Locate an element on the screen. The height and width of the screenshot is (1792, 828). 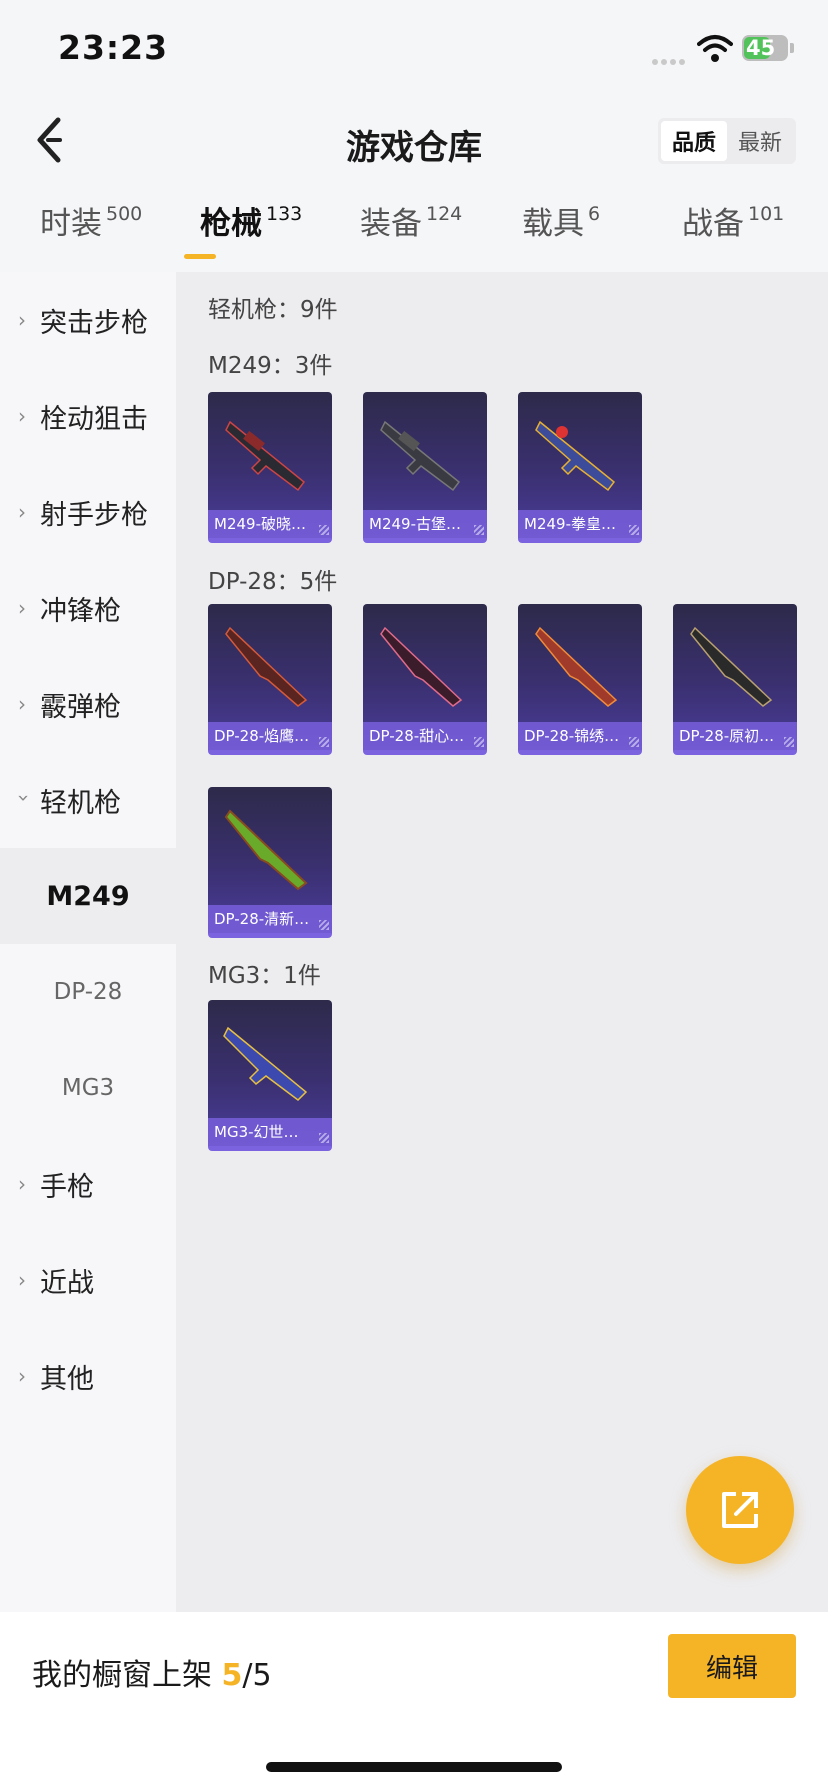
group-header: DP-28：5件 is located at coordinates (273, 582).